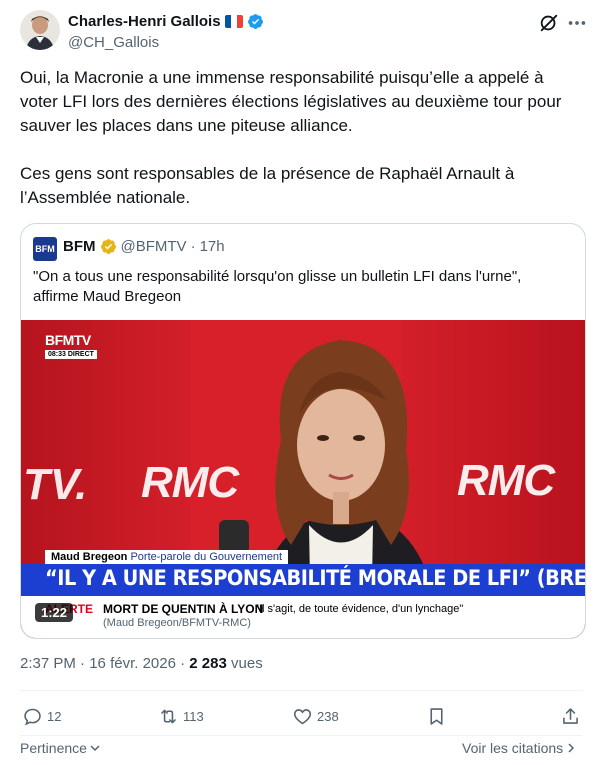  I want to click on views-count: 2 283, so click(208, 663).